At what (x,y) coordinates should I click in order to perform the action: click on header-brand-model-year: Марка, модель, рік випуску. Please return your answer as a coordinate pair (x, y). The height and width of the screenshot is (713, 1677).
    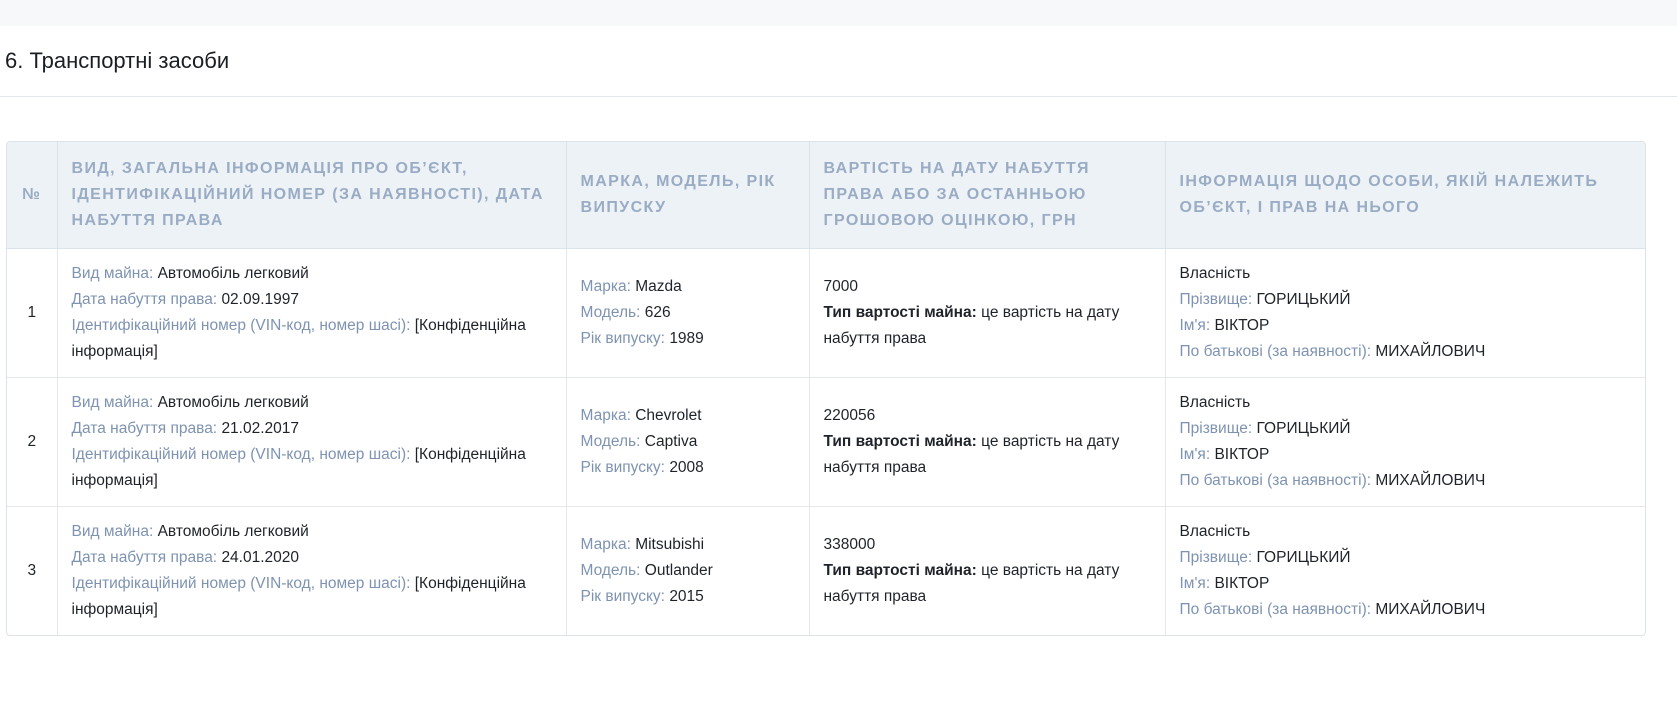
    Looking at the image, I should click on (688, 195).